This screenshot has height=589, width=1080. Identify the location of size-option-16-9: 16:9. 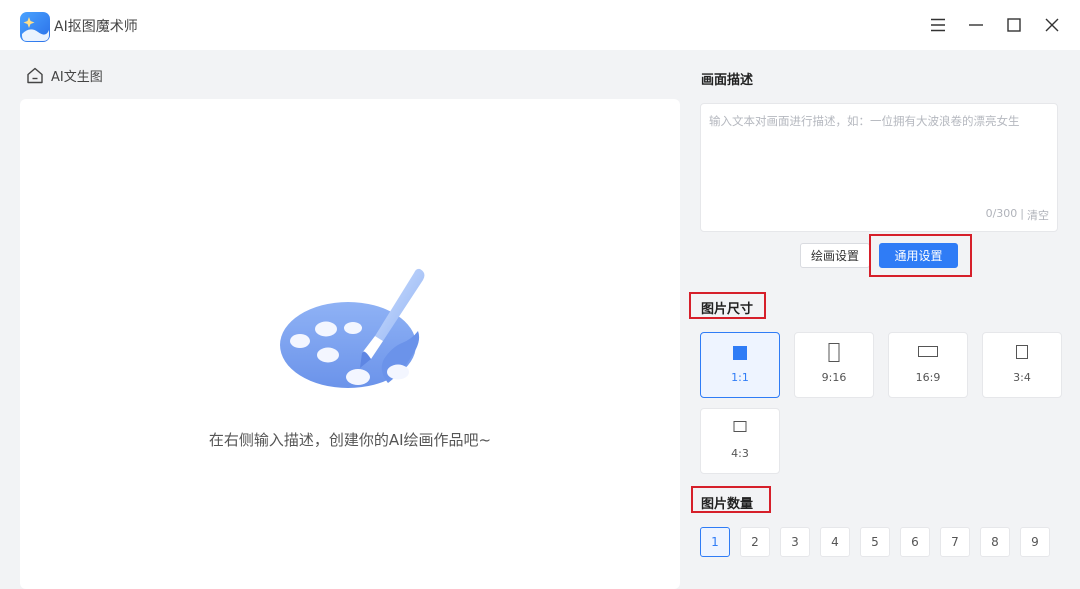
(928, 365).